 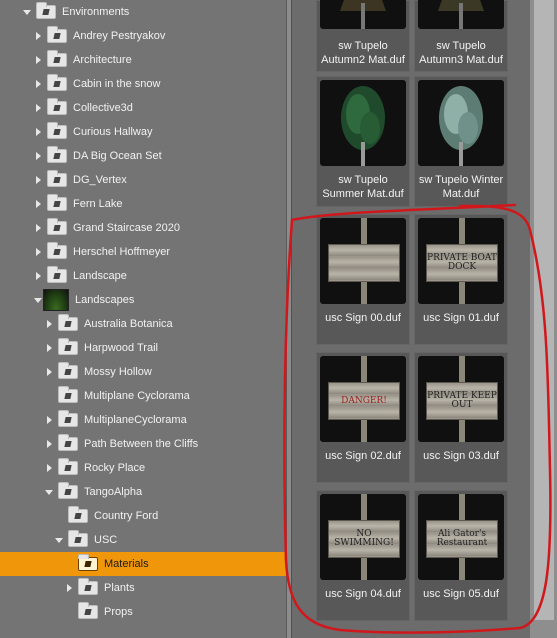 What do you see at coordinates (143, 252) in the screenshot?
I see `tree-item: Herschel Hoffmeyer` at bounding box center [143, 252].